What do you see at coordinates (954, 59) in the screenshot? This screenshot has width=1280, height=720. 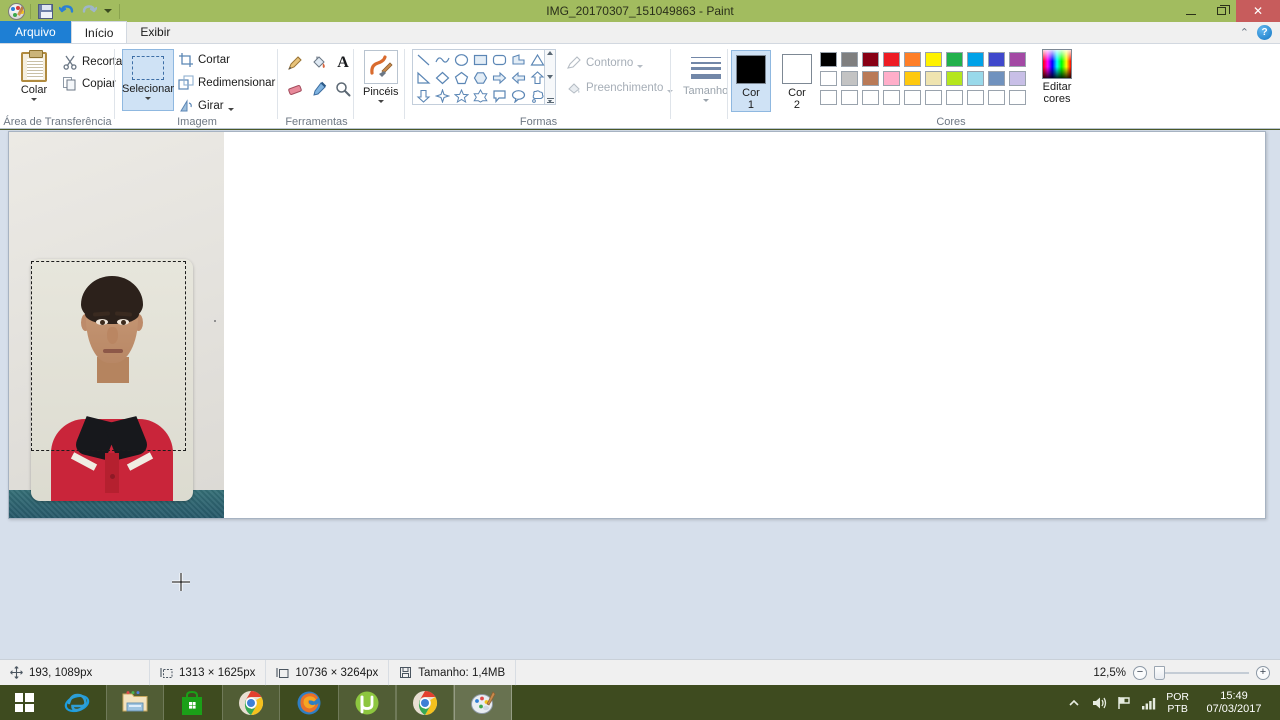 I see `palette-swatch-r1-c7` at bounding box center [954, 59].